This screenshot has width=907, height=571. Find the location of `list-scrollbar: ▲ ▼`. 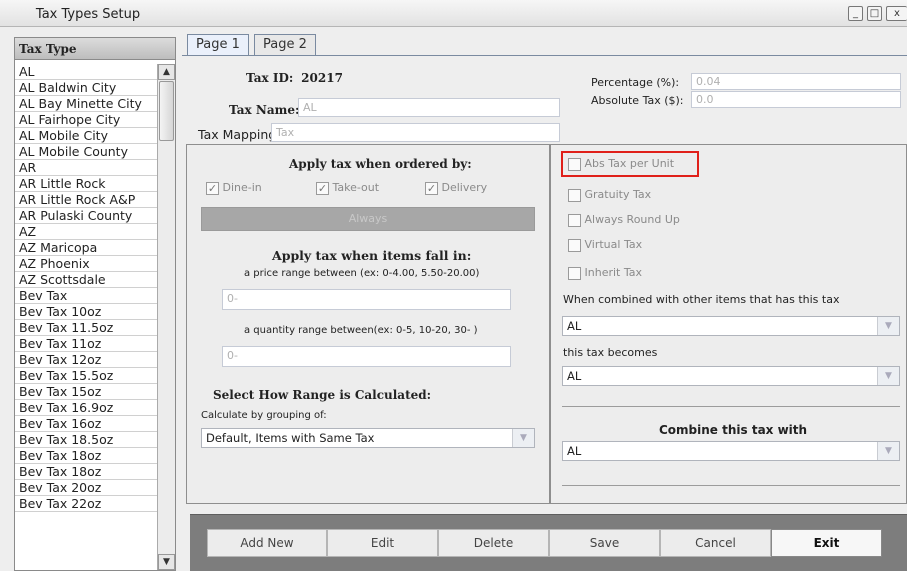

list-scrollbar: ▲ ▼ is located at coordinates (166, 317).